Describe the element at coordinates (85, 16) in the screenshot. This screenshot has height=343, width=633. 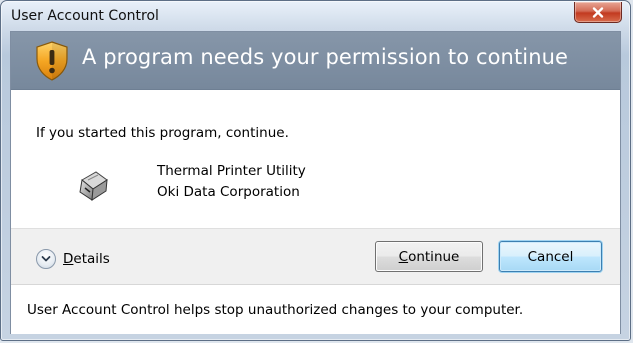
I see `window-title: User Account Control` at that location.